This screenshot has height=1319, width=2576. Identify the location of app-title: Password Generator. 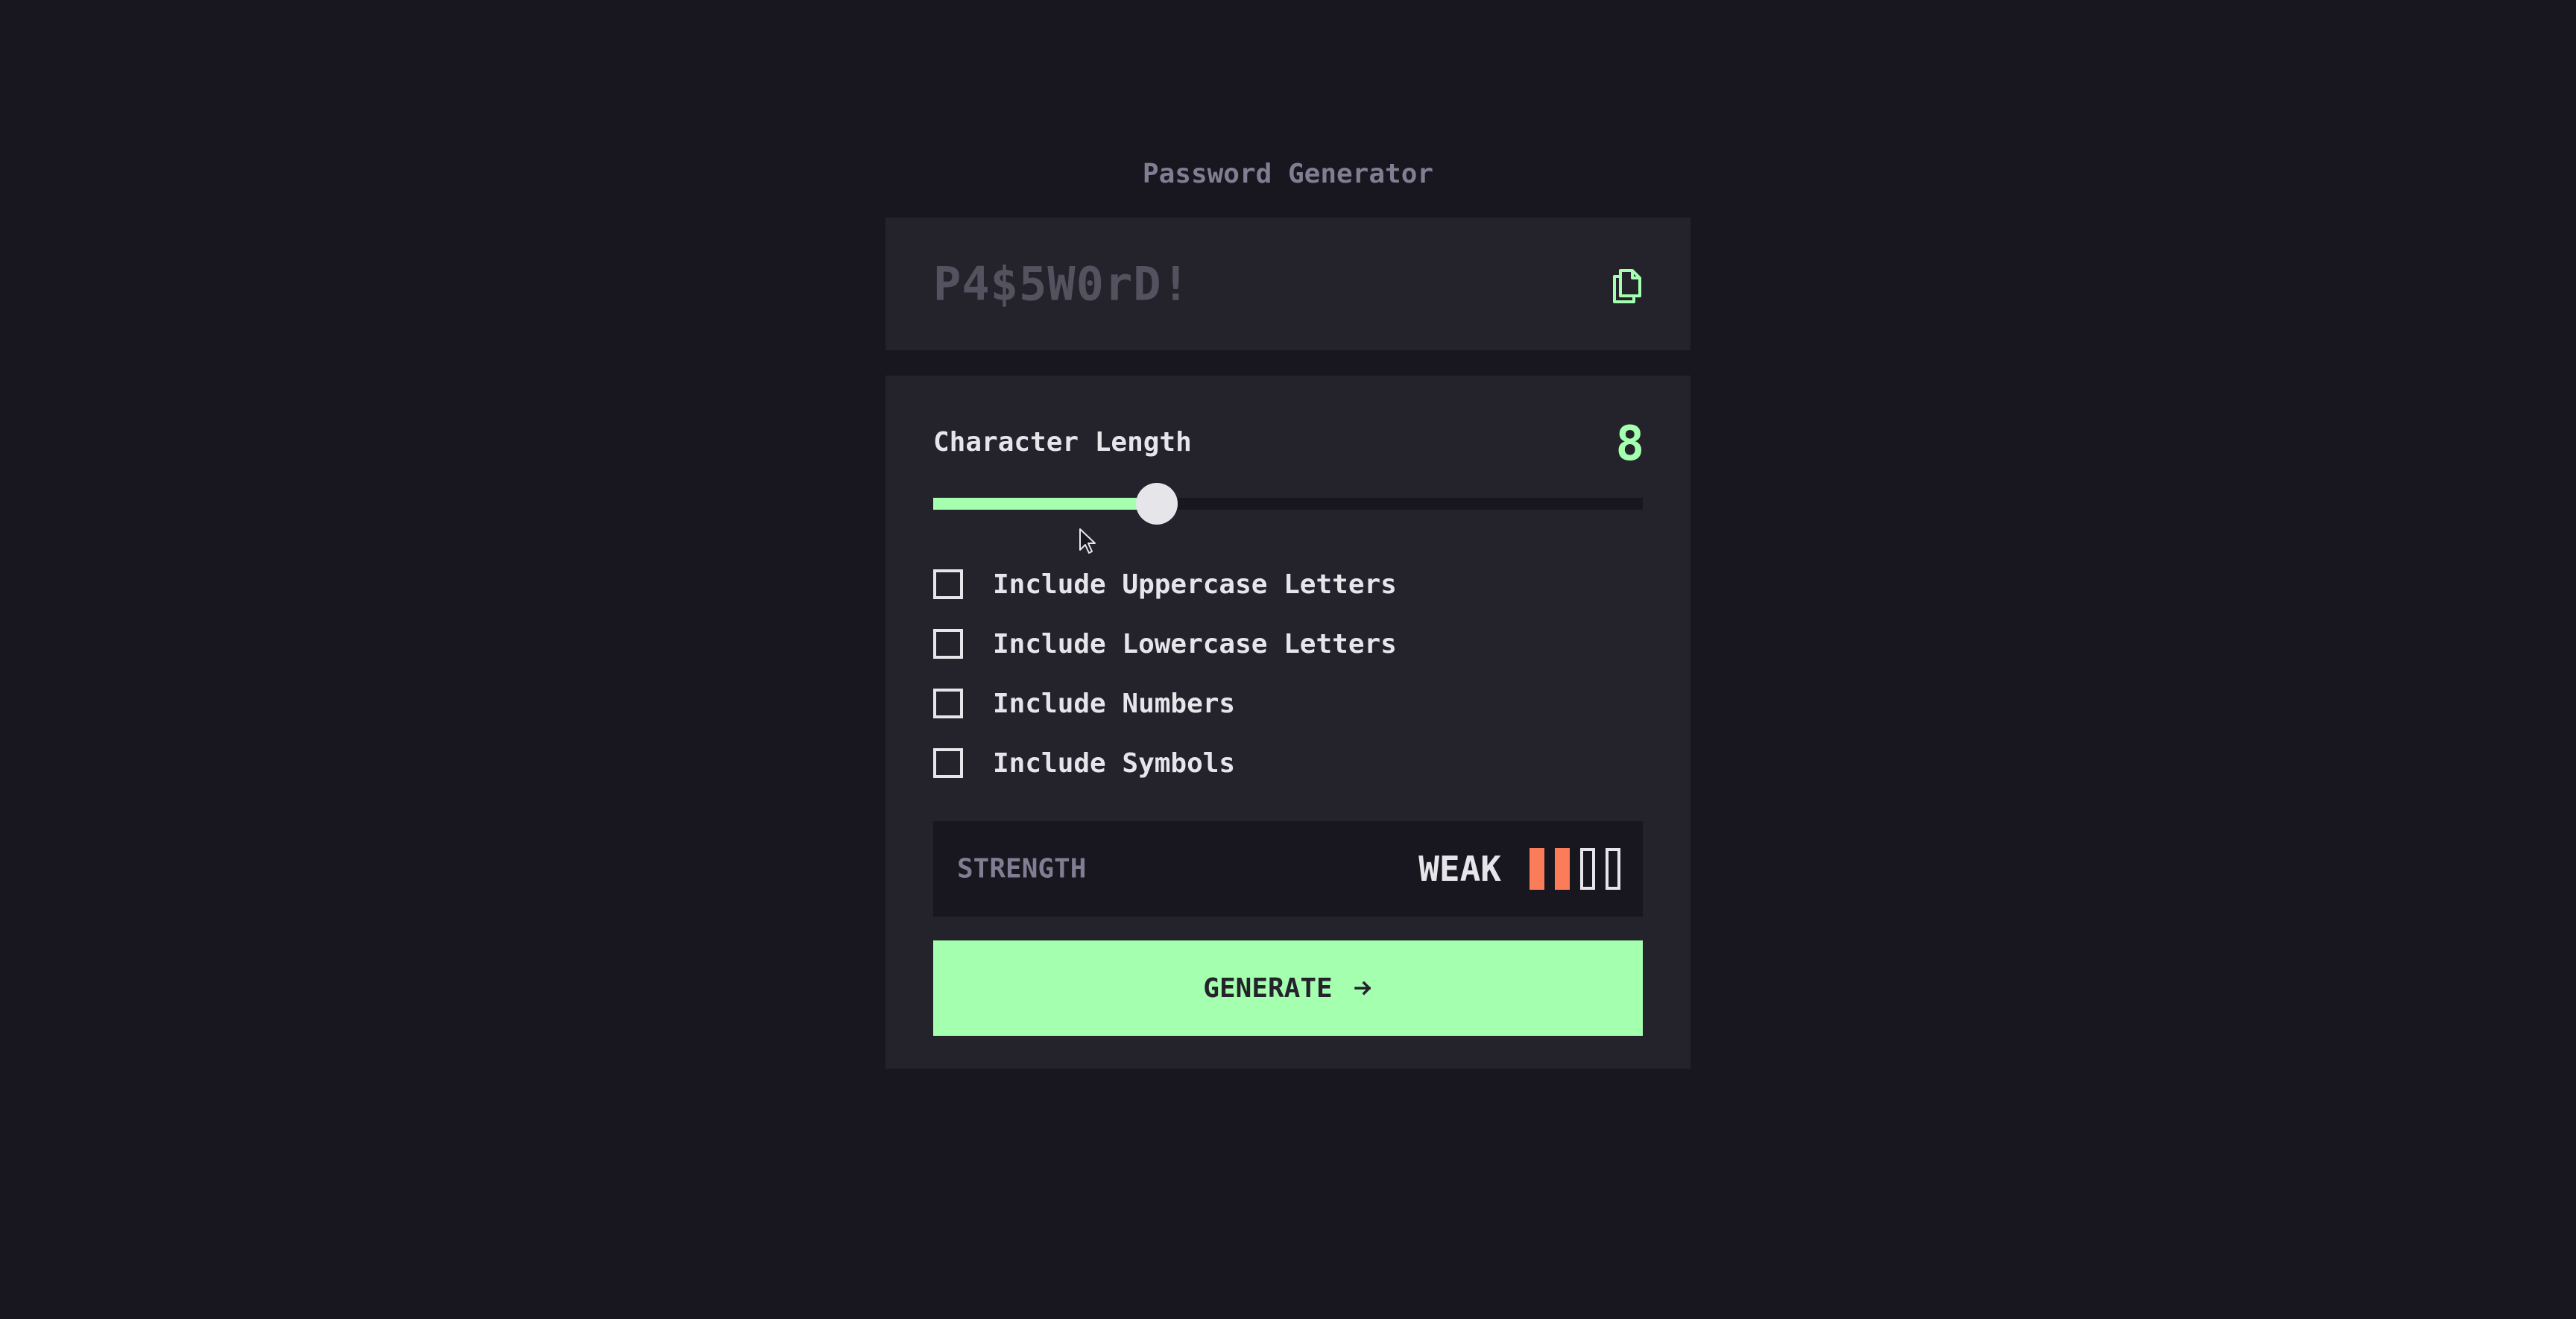
(1288, 174).